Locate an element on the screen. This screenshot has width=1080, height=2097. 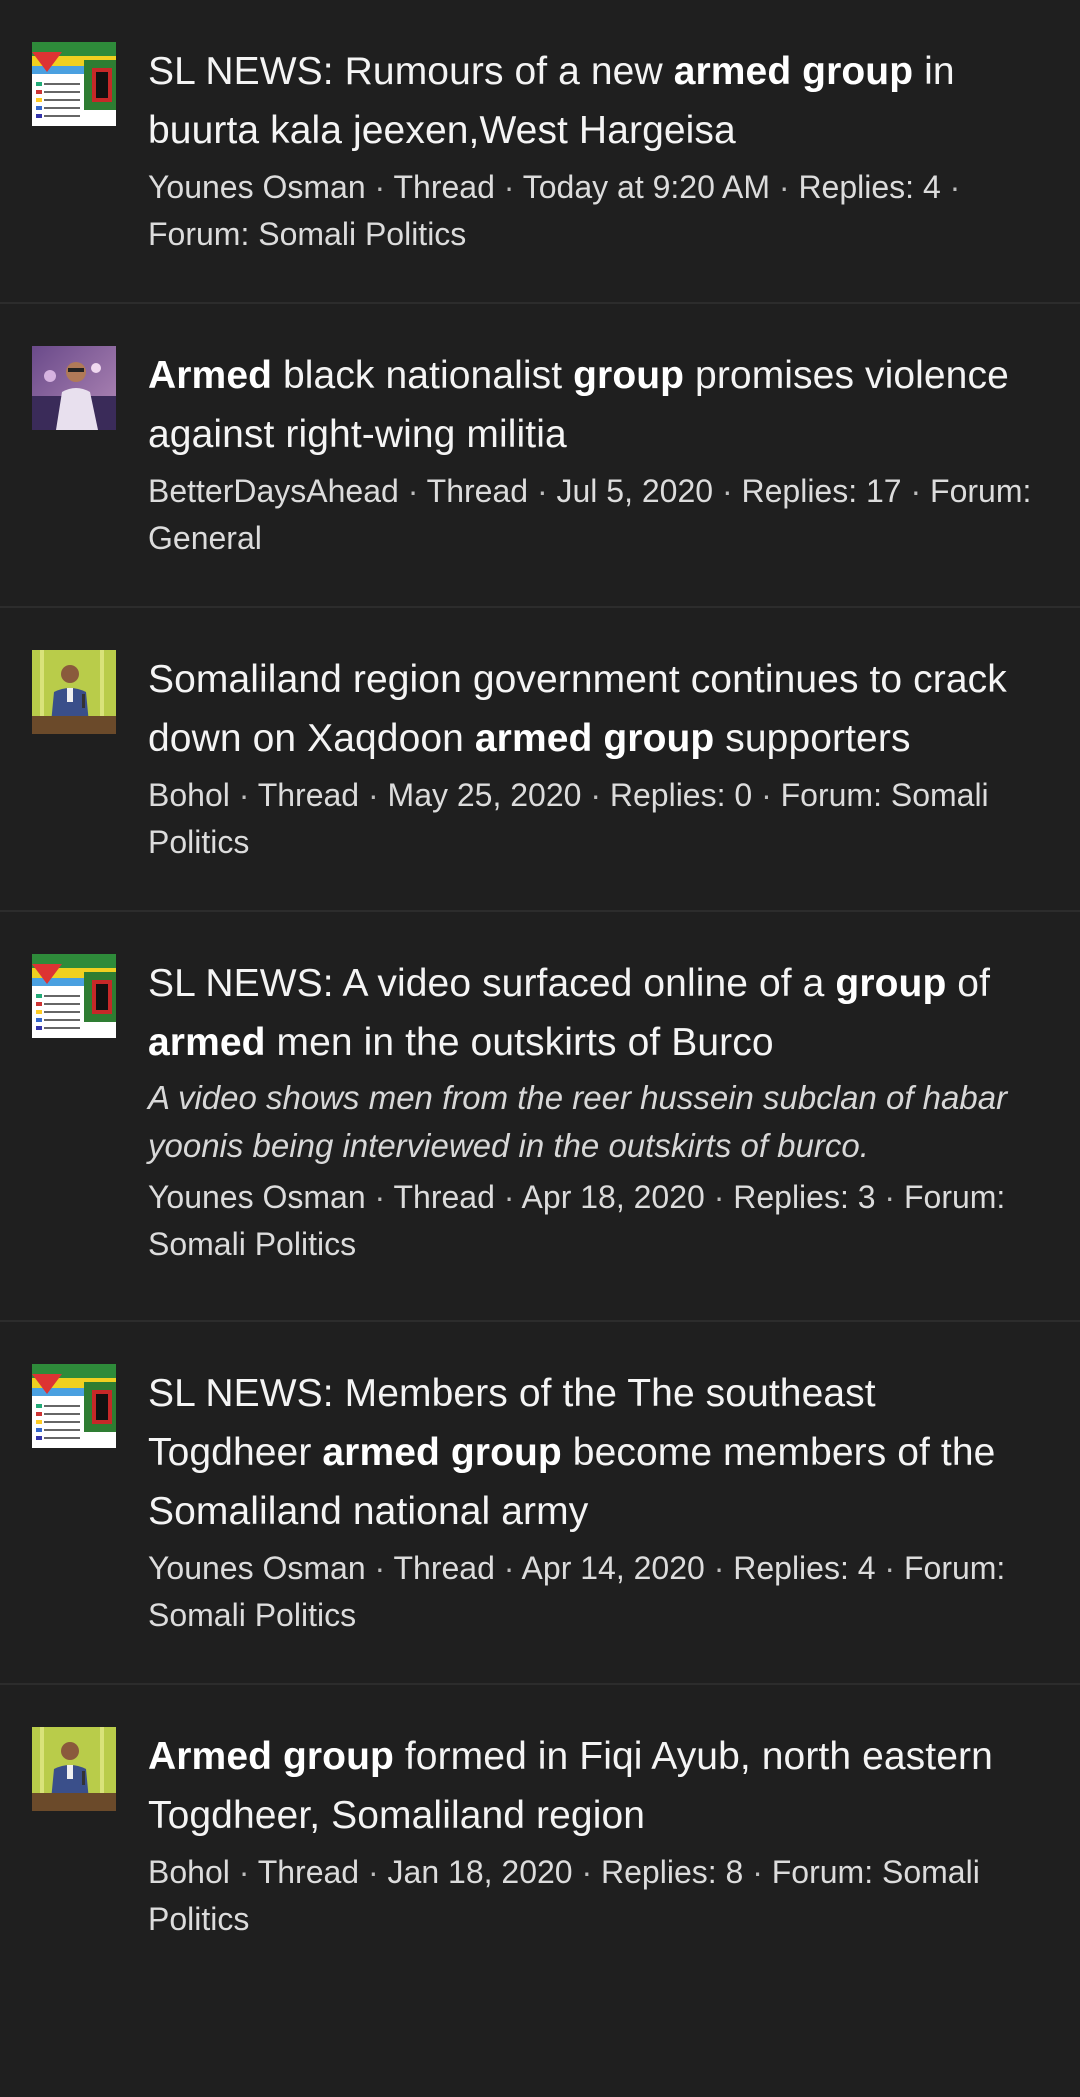
highlighted-term: armed is located at coordinates (207, 1042).